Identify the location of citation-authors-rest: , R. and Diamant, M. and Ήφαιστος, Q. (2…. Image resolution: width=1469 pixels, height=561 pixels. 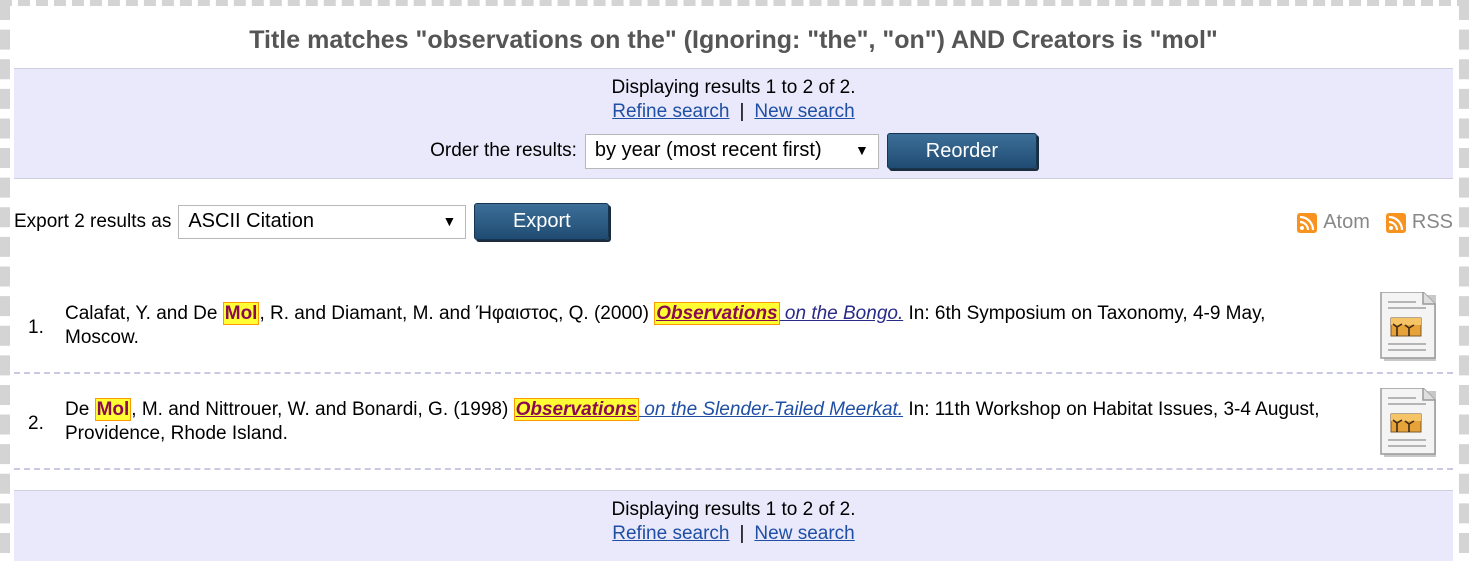
(457, 313).